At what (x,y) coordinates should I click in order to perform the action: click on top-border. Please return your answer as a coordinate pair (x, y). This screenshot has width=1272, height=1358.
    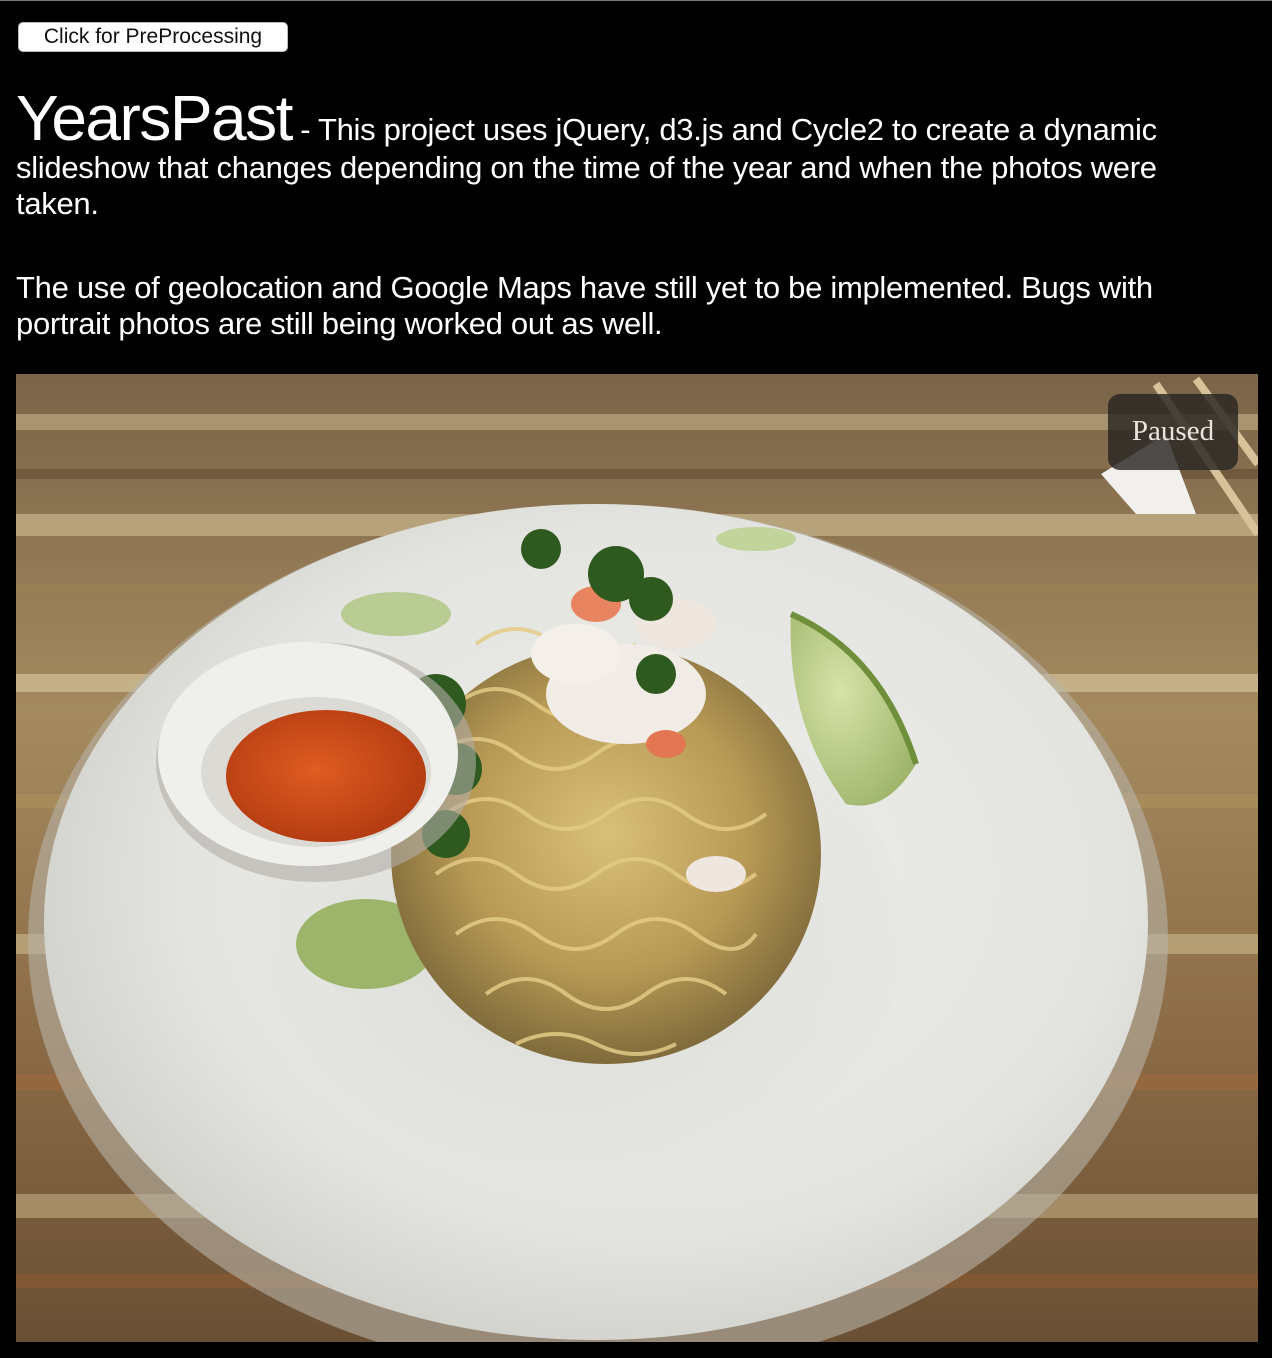
    Looking at the image, I should click on (636, 0).